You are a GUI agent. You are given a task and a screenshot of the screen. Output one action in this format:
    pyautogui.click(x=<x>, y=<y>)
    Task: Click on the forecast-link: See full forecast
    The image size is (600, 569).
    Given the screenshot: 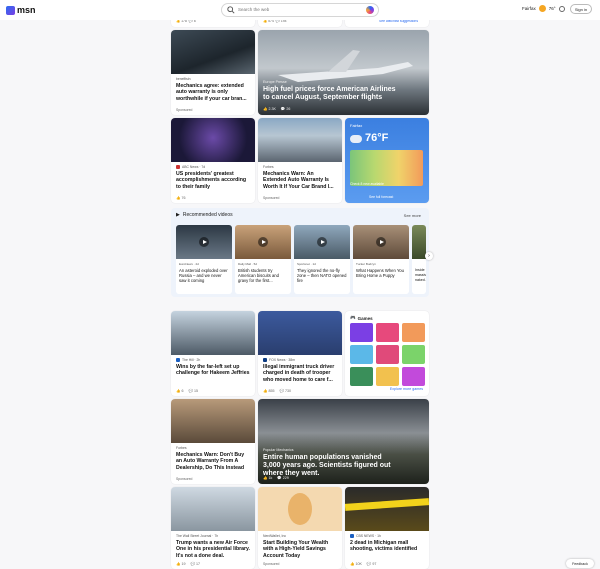 What is the action you would take?
    pyautogui.click(x=381, y=197)
    